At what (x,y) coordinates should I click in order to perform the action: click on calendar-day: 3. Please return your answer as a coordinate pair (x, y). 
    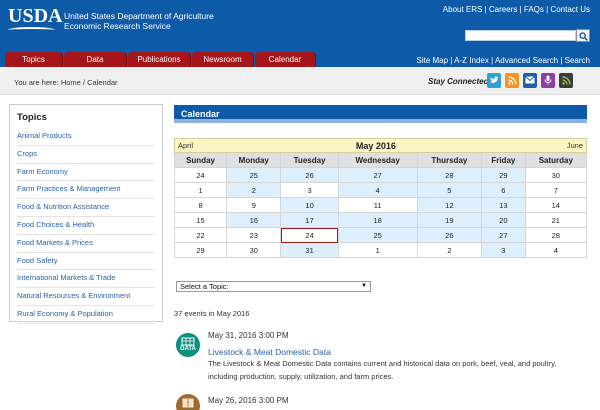
    Looking at the image, I should click on (309, 190).